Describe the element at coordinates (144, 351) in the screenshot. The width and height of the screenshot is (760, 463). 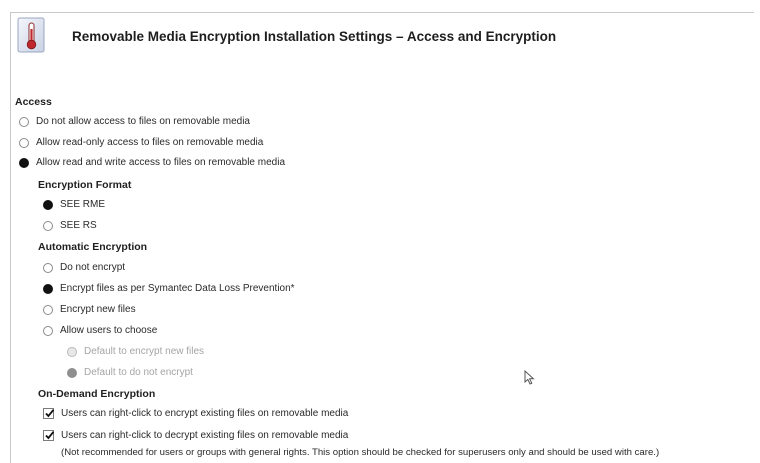
I see `option-label: Default to encrypt new files` at that location.